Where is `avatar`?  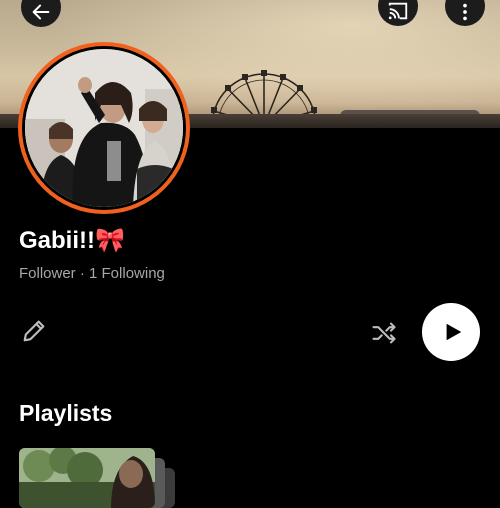
avatar is located at coordinates (104, 128).